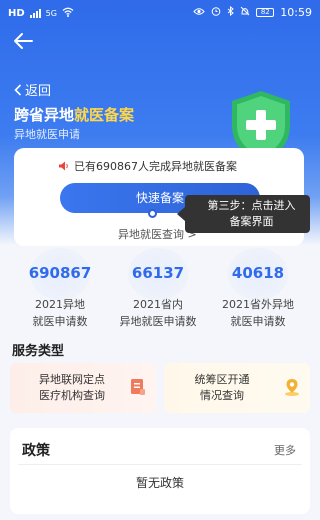 This screenshot has height=520, width=320. I want to click on return-label: 返回, so click(38, 91).